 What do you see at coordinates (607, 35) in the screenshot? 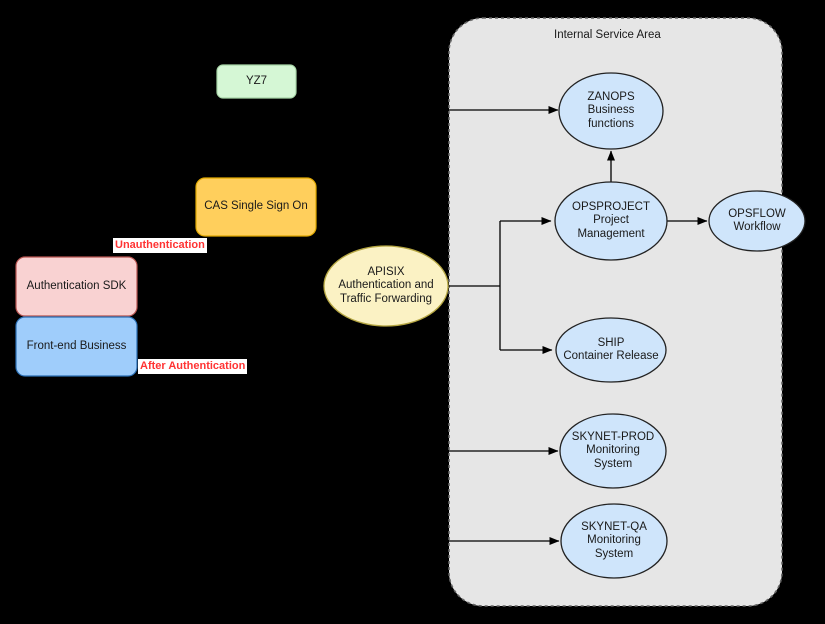
I see `internal-service-area-title: Internal Service Area` at bounding box center [607, 35].